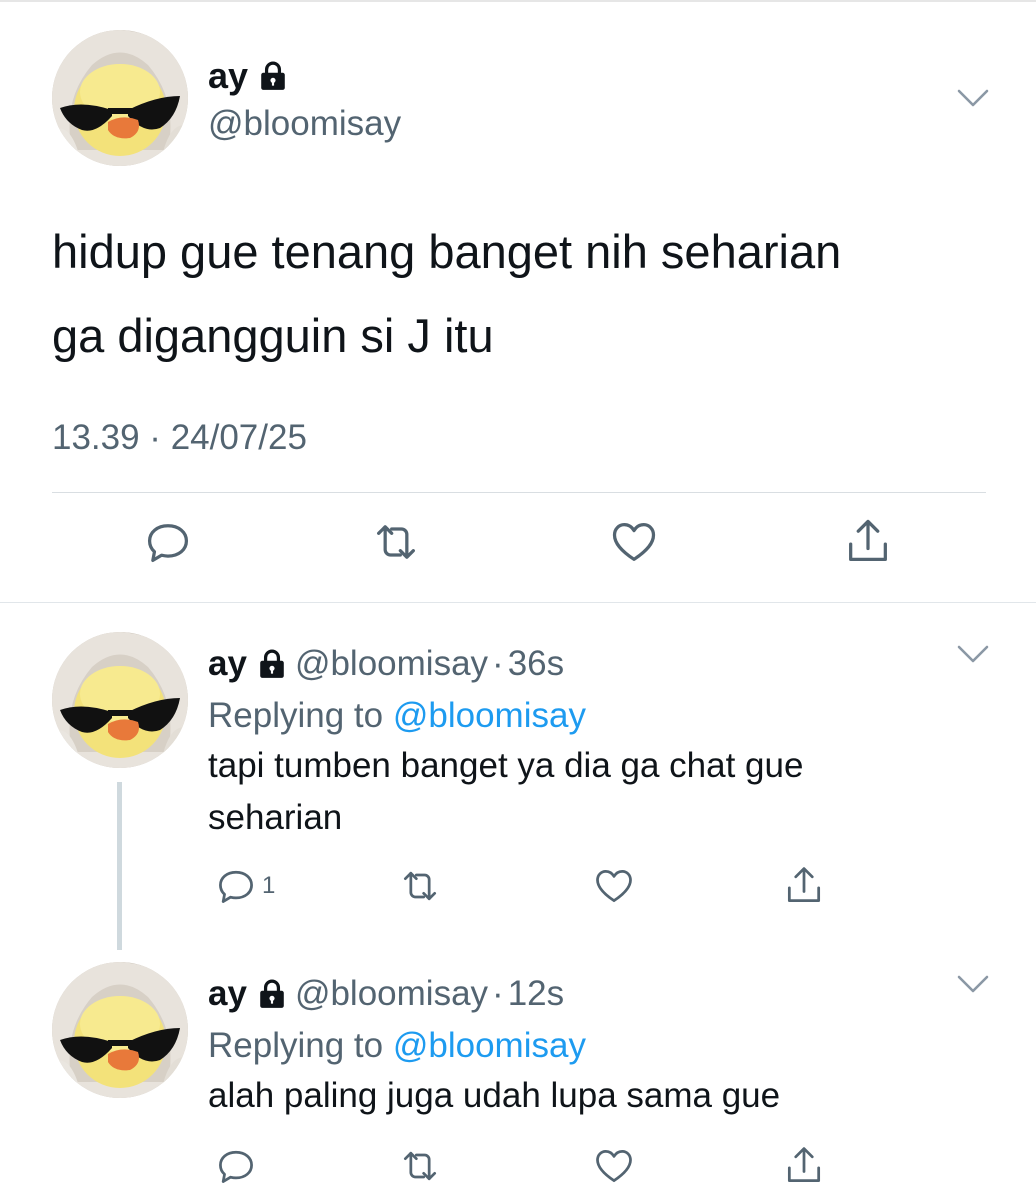 Image resolution: width=1036 pixels, height=1200 pixels. What do you see at coordinates (519, 492) in the screenshot?
I see `divider` at bounding box center [519, 492].